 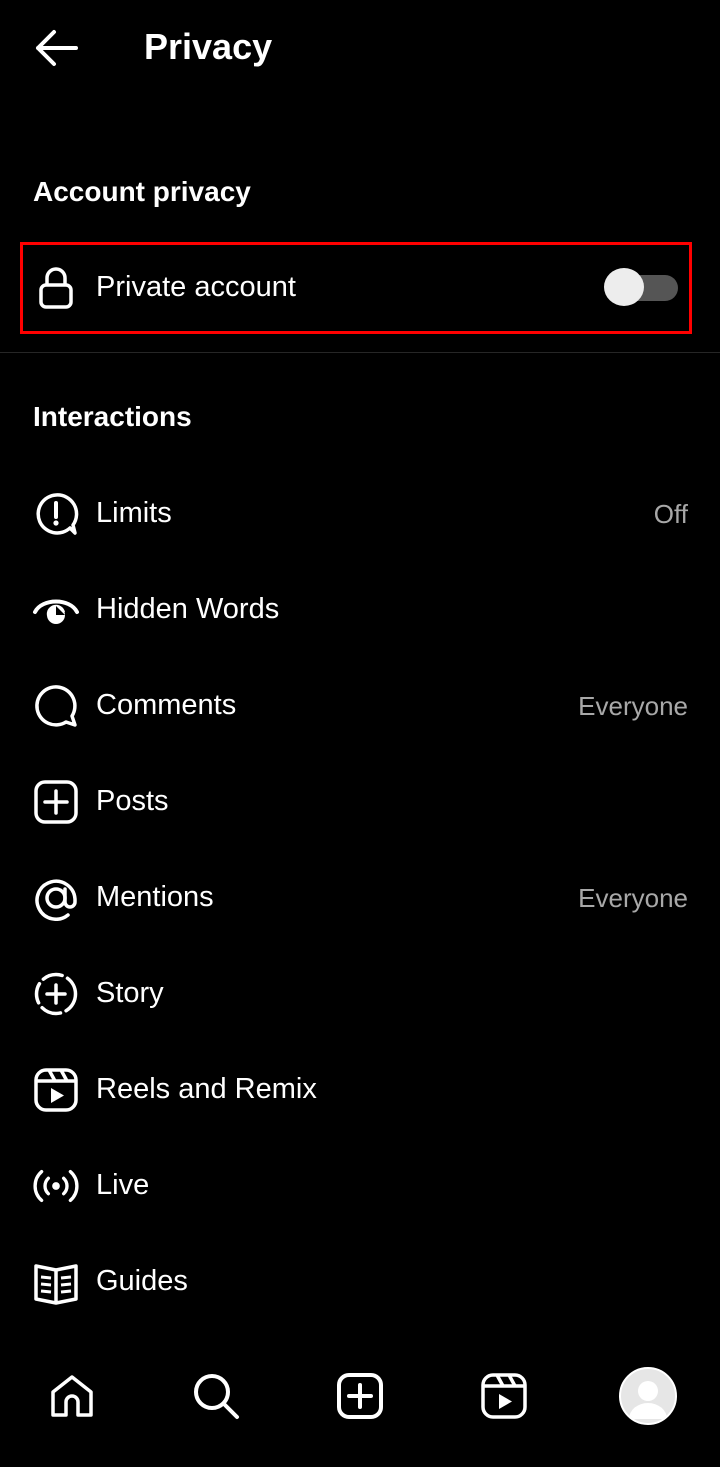 I want to click on home-icon, so click(x=72, y=1396).